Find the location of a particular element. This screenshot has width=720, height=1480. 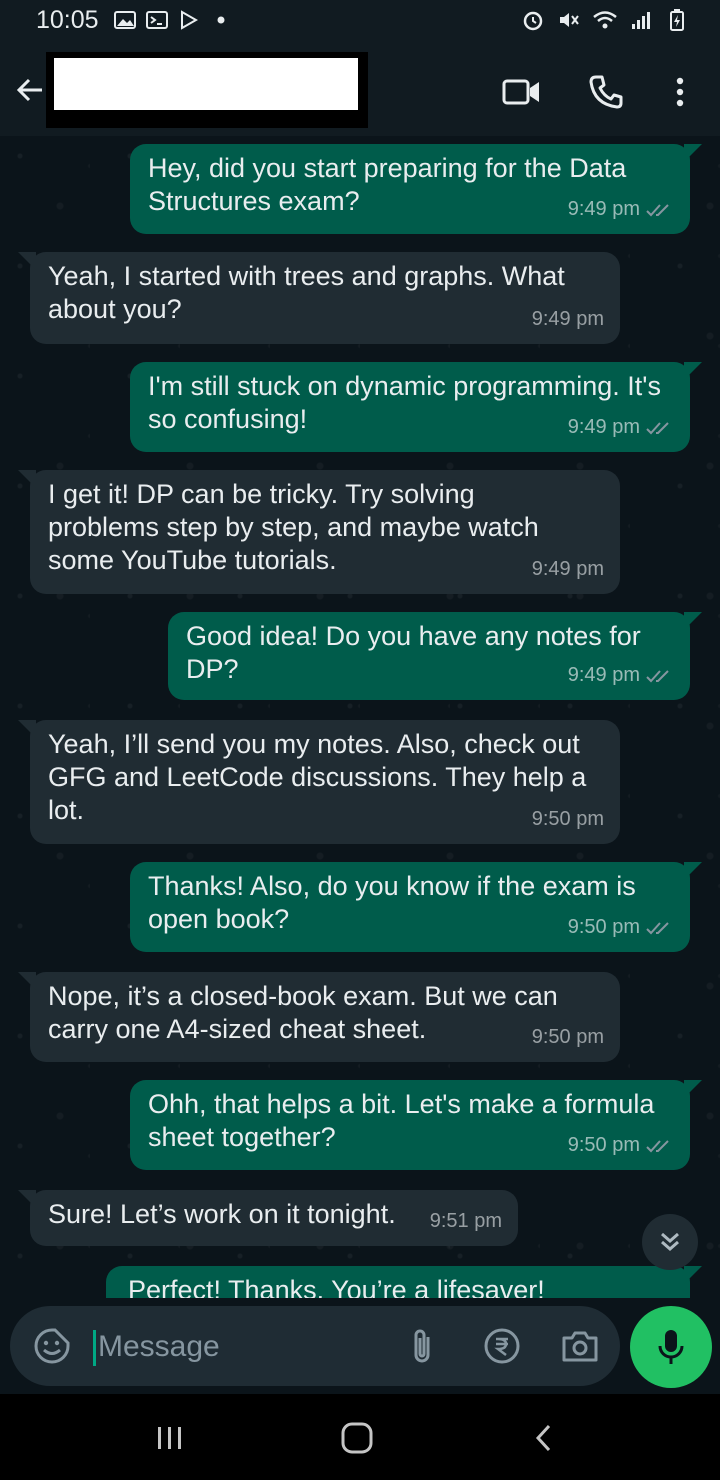

voice-message-button is located at coordinates (671, 1347).